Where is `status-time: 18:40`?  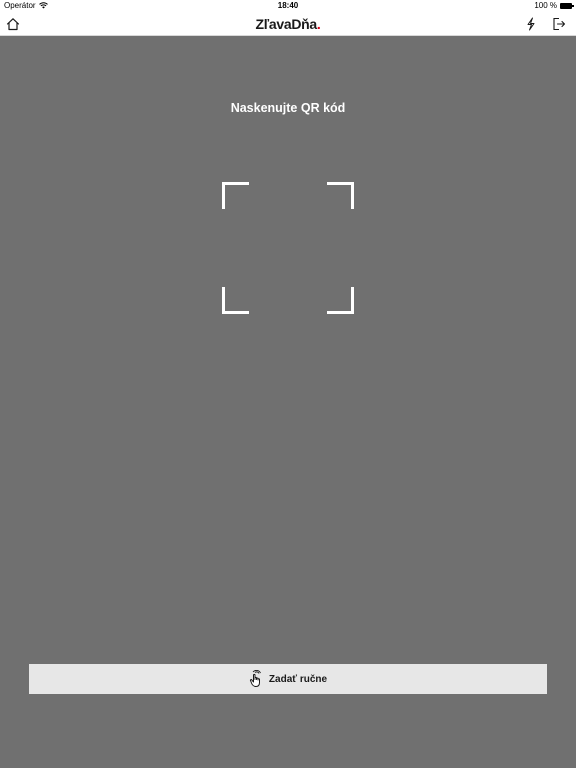
status-time: 18:40 is located at coordinates (288, 5).